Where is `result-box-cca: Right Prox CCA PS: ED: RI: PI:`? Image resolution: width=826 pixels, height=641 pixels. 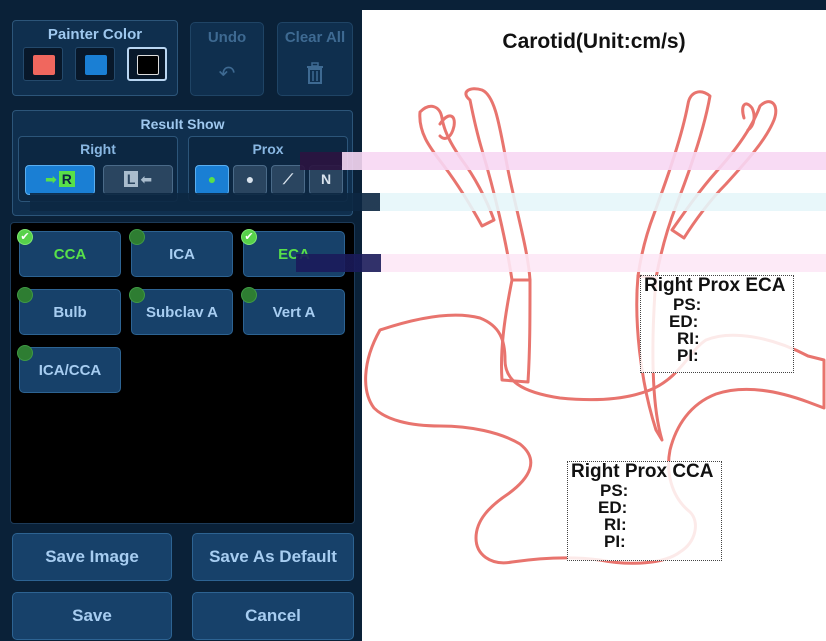
result-box-cca: Right Prox CCA PS: ED: RI: PI: is located at coordinates (644, 511).